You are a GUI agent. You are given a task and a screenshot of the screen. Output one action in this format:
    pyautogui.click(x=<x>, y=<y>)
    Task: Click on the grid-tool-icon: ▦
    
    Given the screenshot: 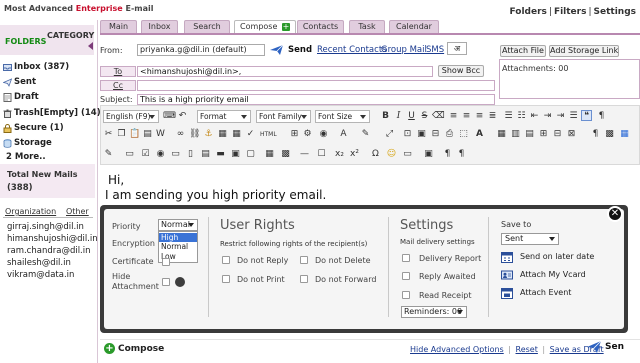 What is the action you would take?
    pyautogui.click(x=269, y=154)
    